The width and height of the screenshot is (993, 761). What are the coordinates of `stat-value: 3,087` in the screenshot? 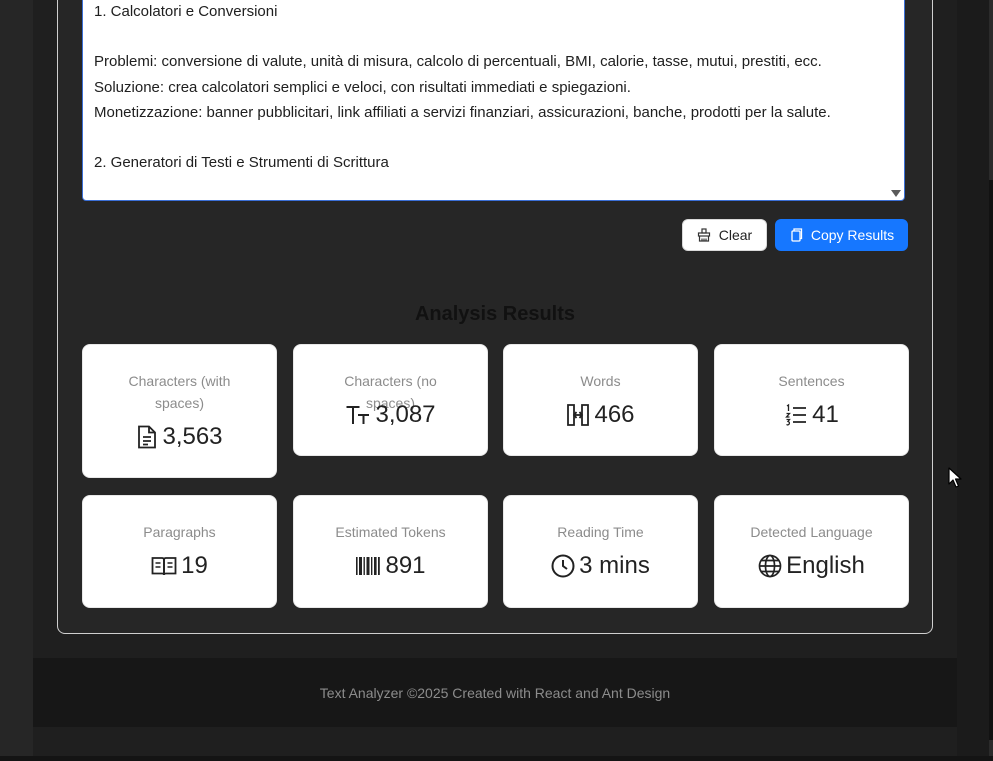 It's located at (405, 414).